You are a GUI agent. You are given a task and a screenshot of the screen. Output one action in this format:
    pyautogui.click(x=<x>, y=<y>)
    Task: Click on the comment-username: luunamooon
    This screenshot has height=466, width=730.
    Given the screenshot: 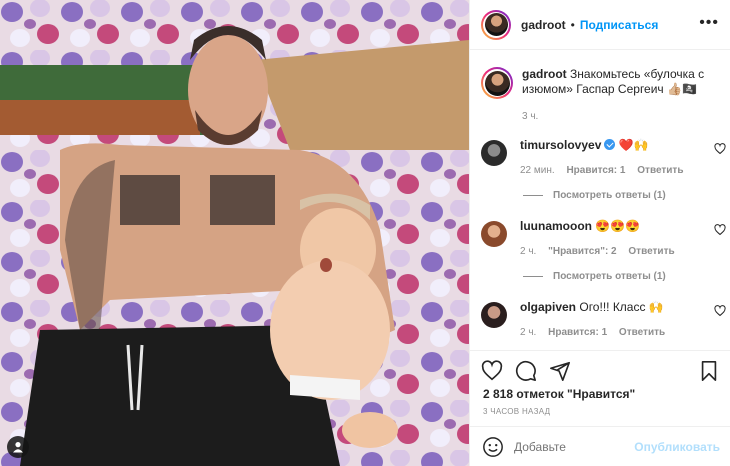 What is the action you would take?
    pyautogui.click(x=556, y=226)
    